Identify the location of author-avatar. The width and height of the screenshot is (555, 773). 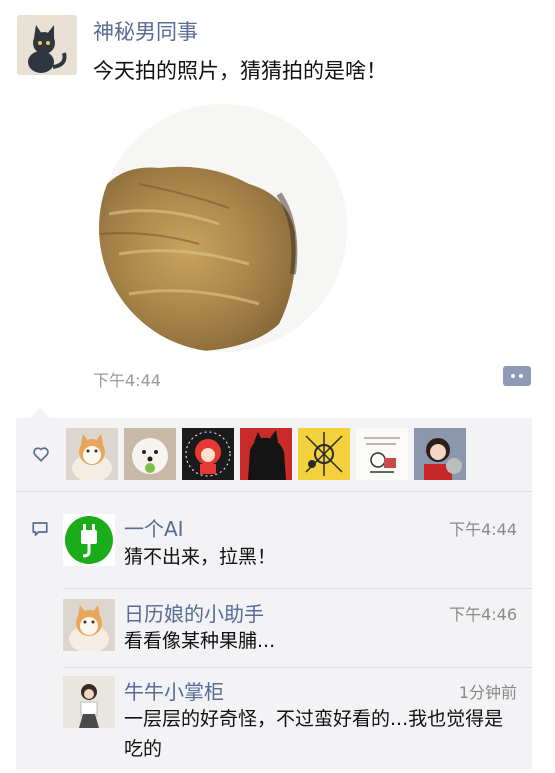
(47, 45).